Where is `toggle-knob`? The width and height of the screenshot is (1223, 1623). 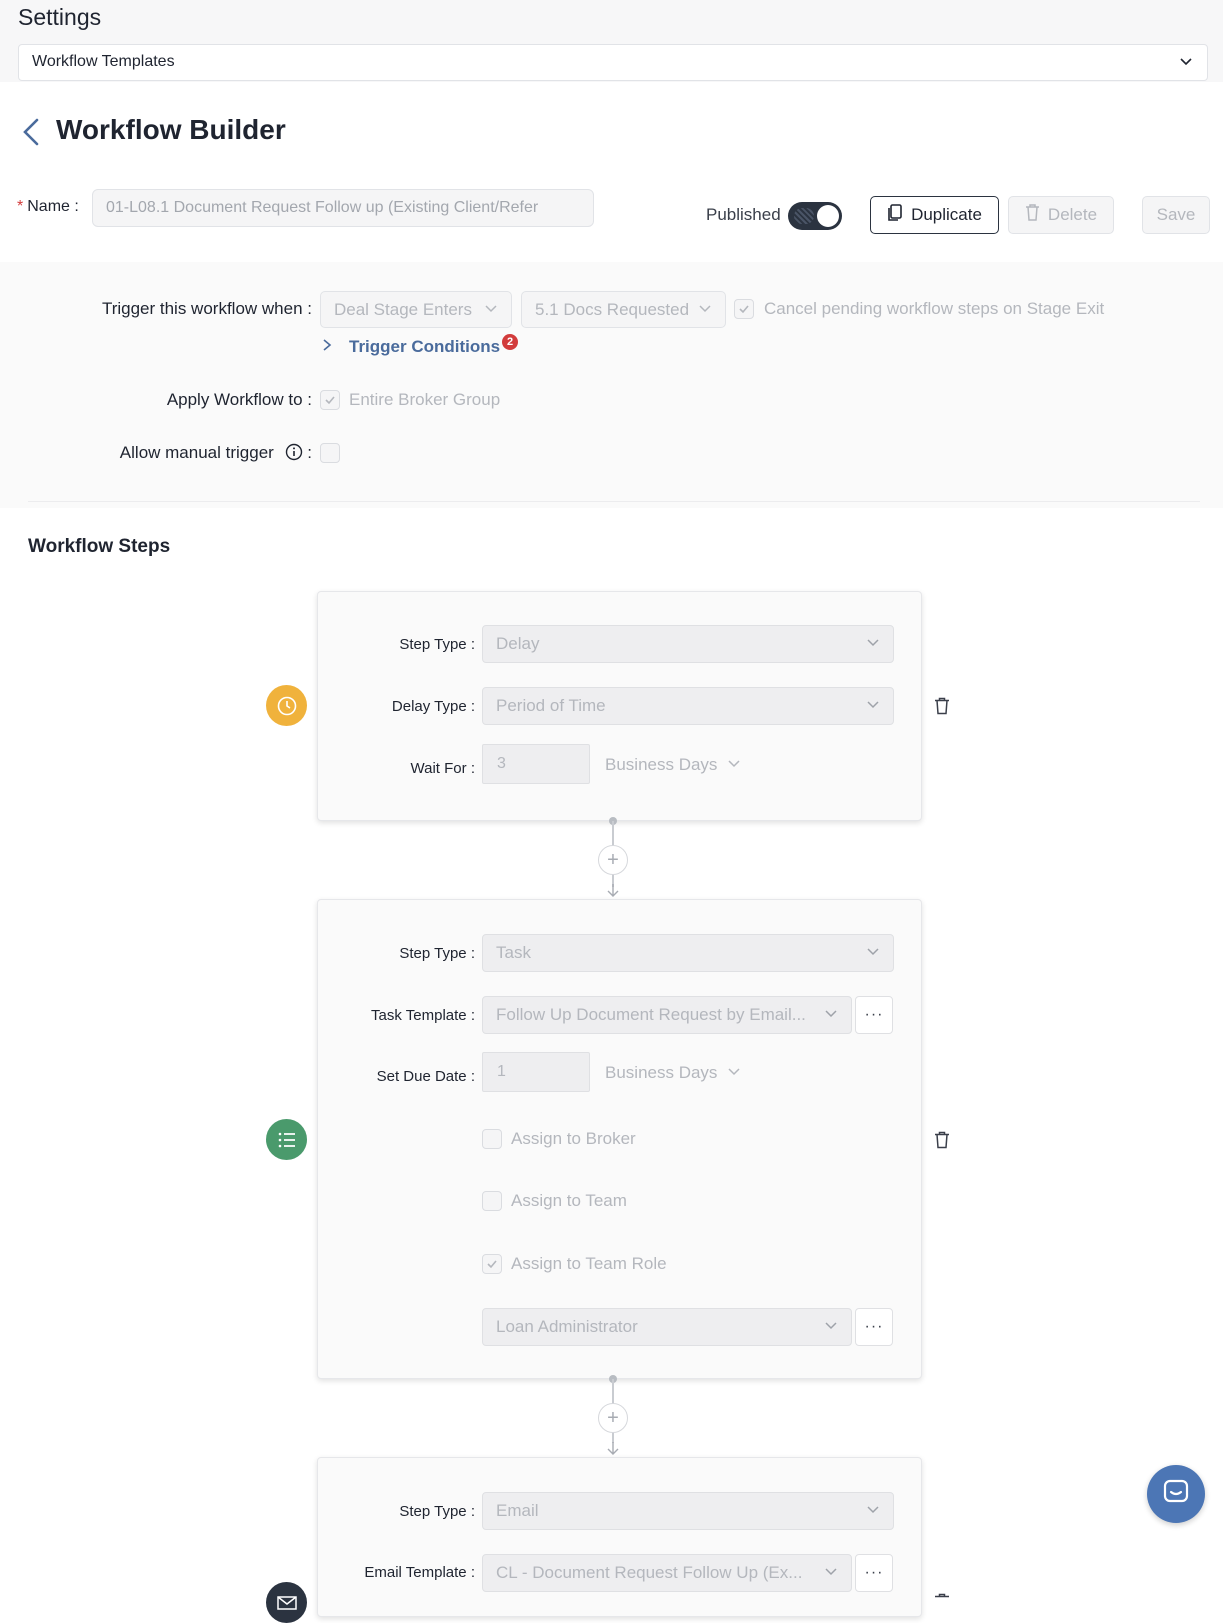
toggle-knob is located at coordinates (828, 216).